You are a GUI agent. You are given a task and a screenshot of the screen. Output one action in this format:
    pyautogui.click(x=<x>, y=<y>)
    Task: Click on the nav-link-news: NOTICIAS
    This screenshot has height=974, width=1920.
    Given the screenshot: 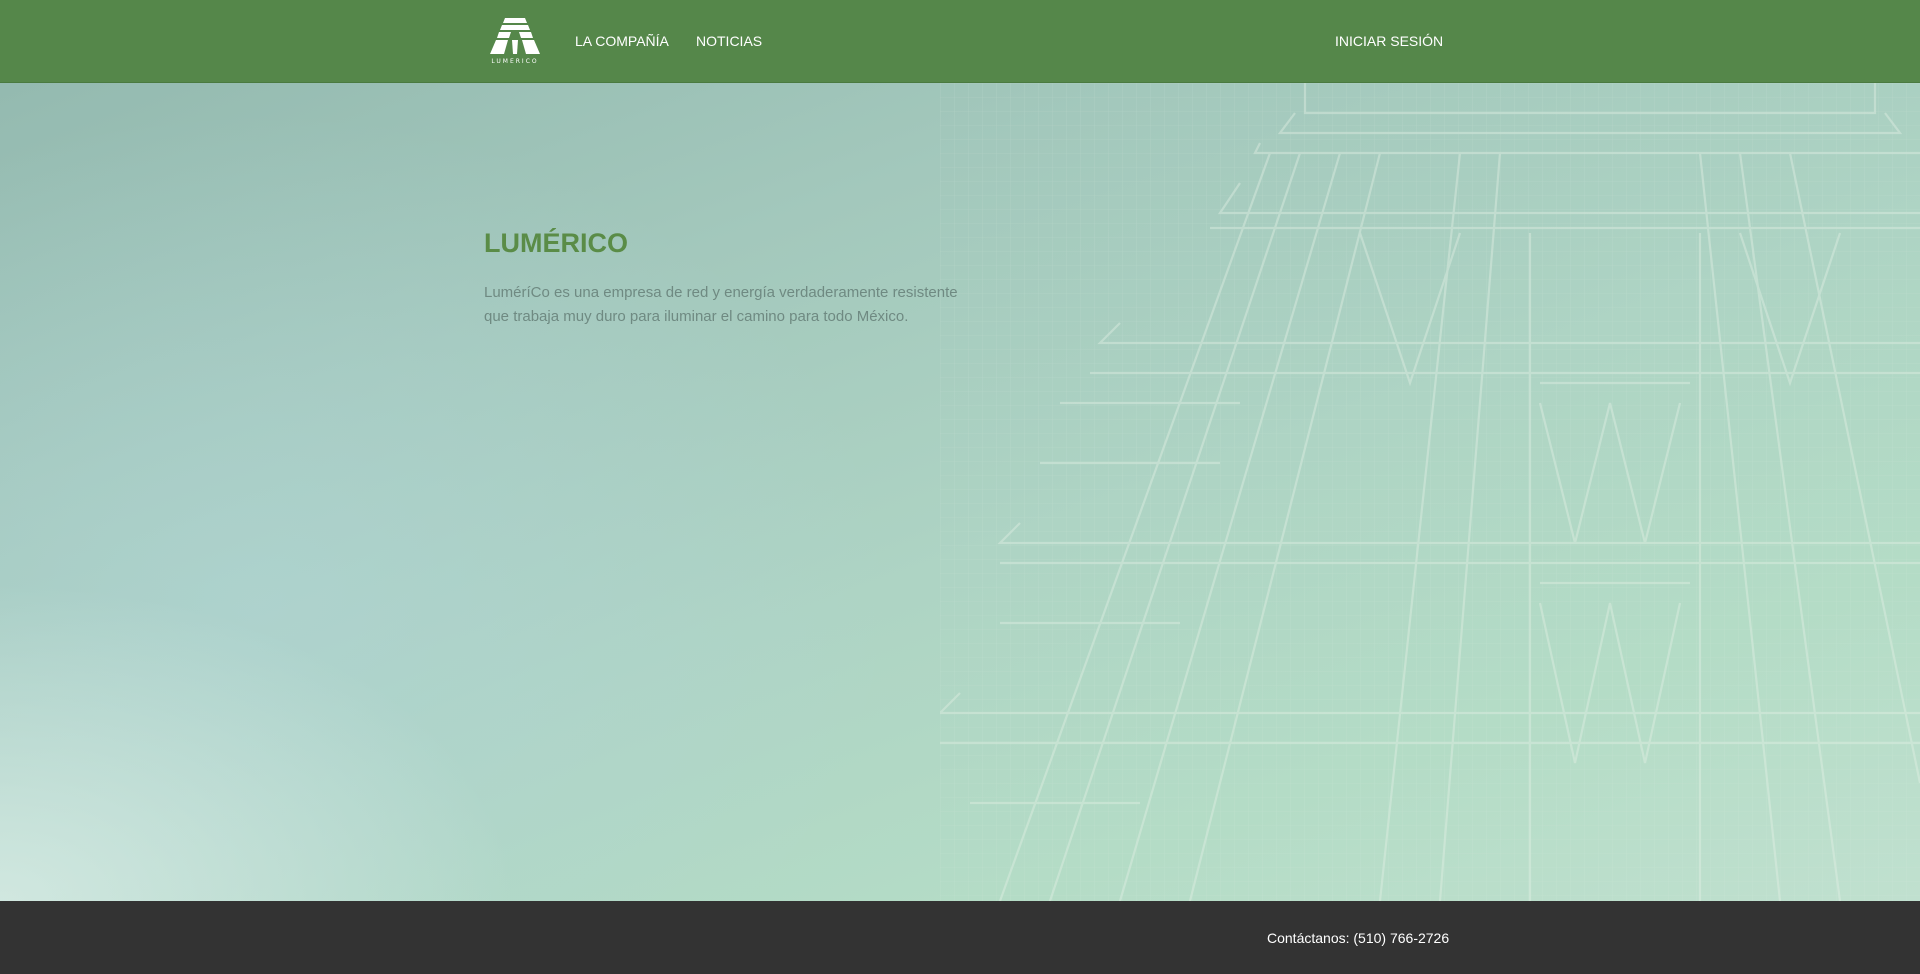 What is the action you would take?
    pyautogui.click(x=729, y=41)
    